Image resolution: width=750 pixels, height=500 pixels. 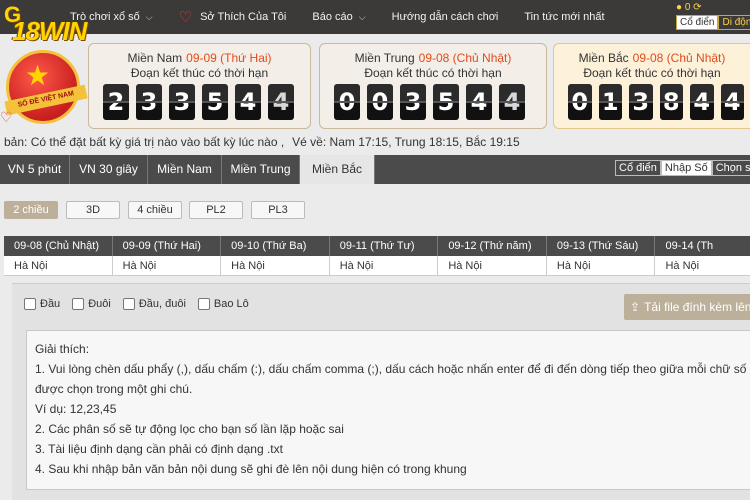 I want to click on nav-favorites: ♡ Sở Thích Của Tôi, so click(x=233, y=17).